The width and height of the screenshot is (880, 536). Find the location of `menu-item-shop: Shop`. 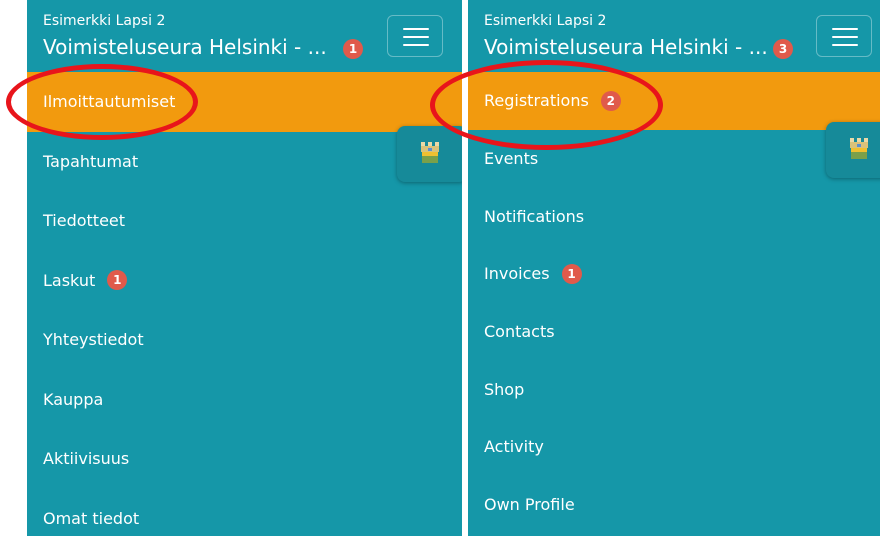

menu-item-shop: Shop is located at coordinates (674, 389).